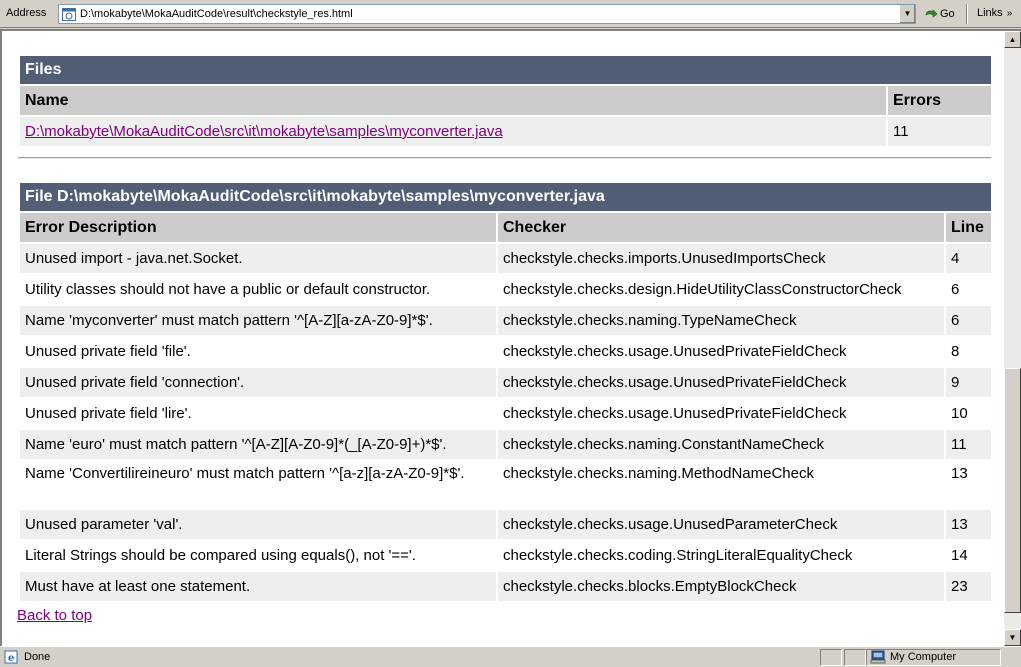 The image size is (1021, 667). What do you see at coordinates (1009, 13) in the screenshot?
I see `chevron-right-icon: »` at bounding box center [1009, 13].